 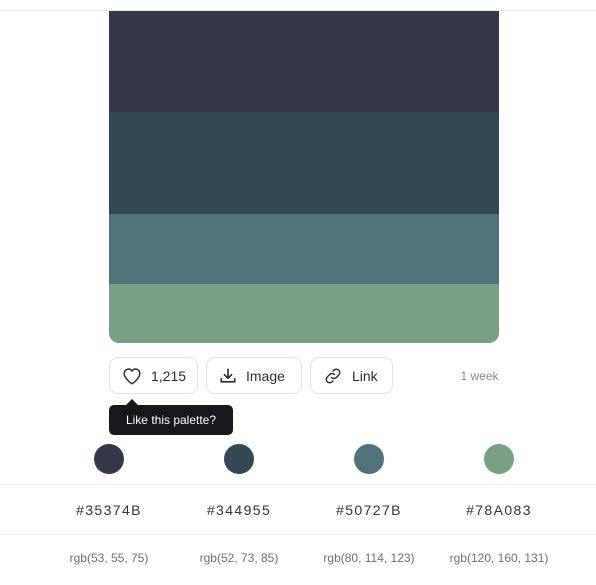 I want to click on like-tooltip: Like this palette?, so click(x=171, y=417).